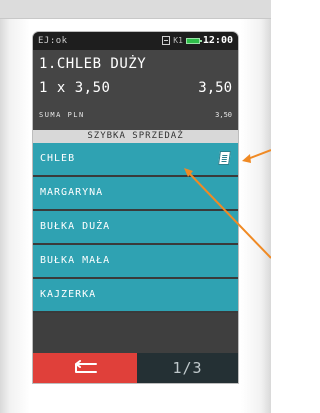 Image resolution: width=320 pixels, height=413 pixels. Describe the element at coordinates (223, 115) in the screenshot. I see `sum-value: 3,50` at that location.